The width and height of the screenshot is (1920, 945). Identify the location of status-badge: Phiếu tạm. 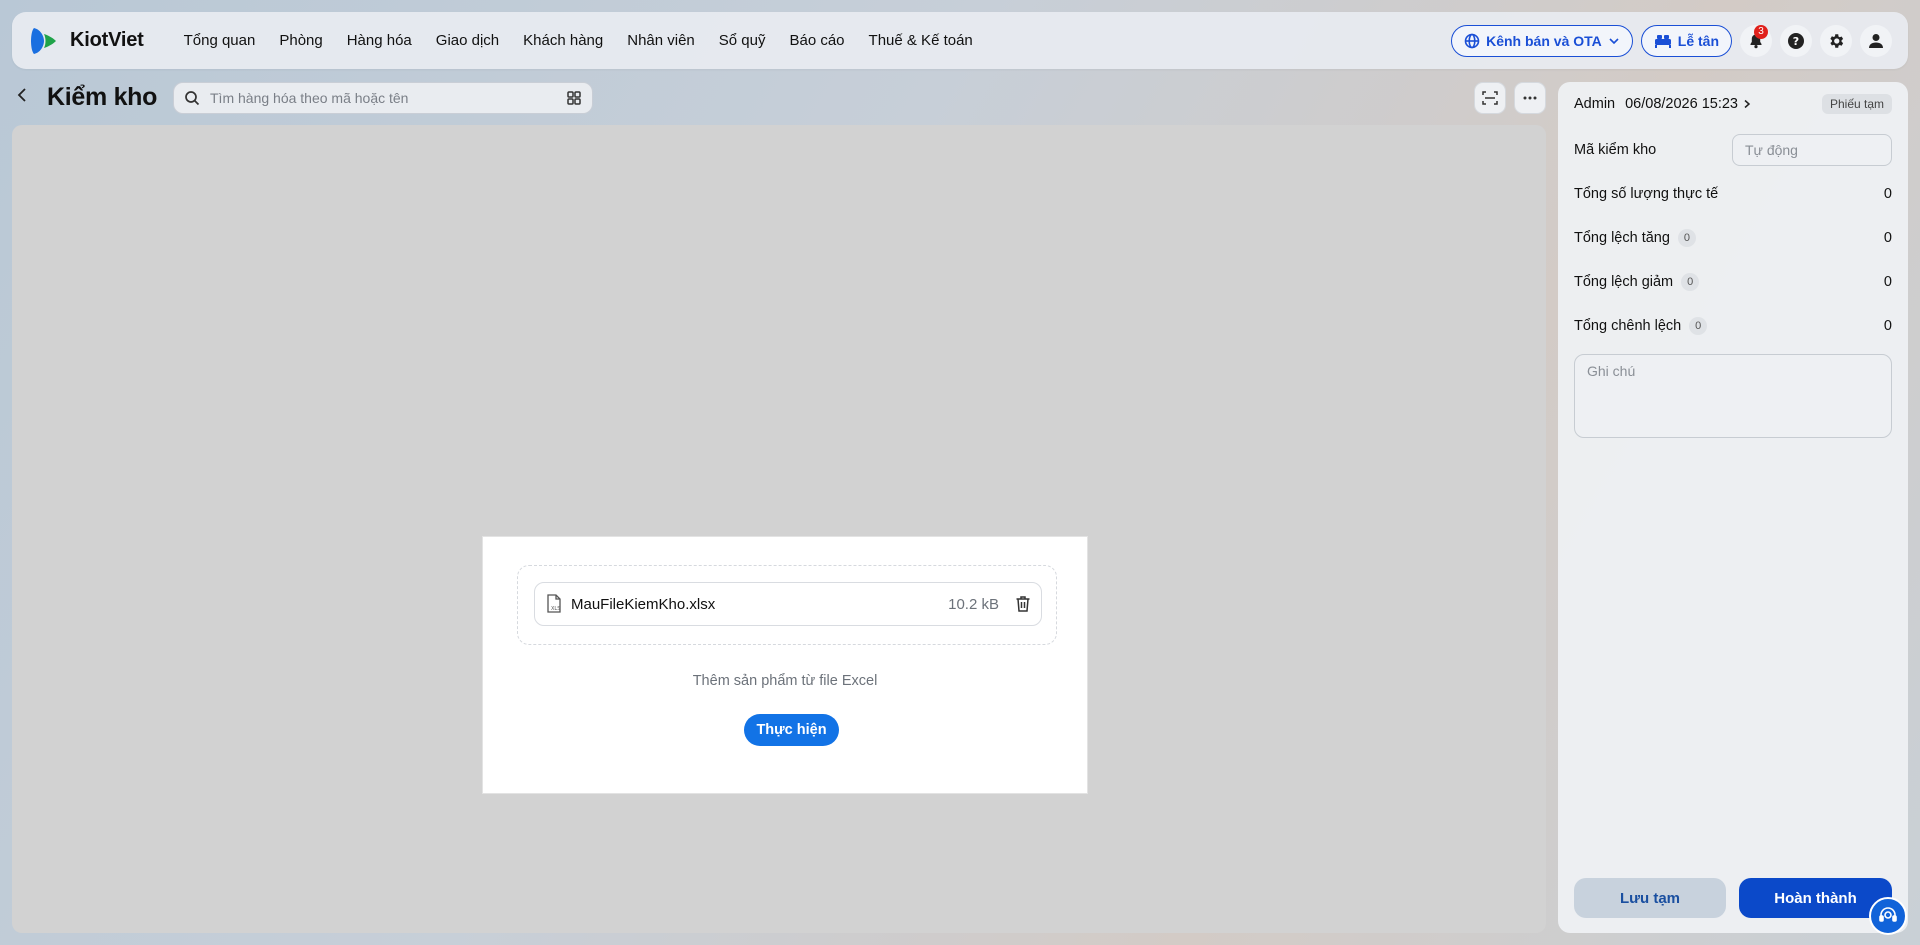
(1856, 104).